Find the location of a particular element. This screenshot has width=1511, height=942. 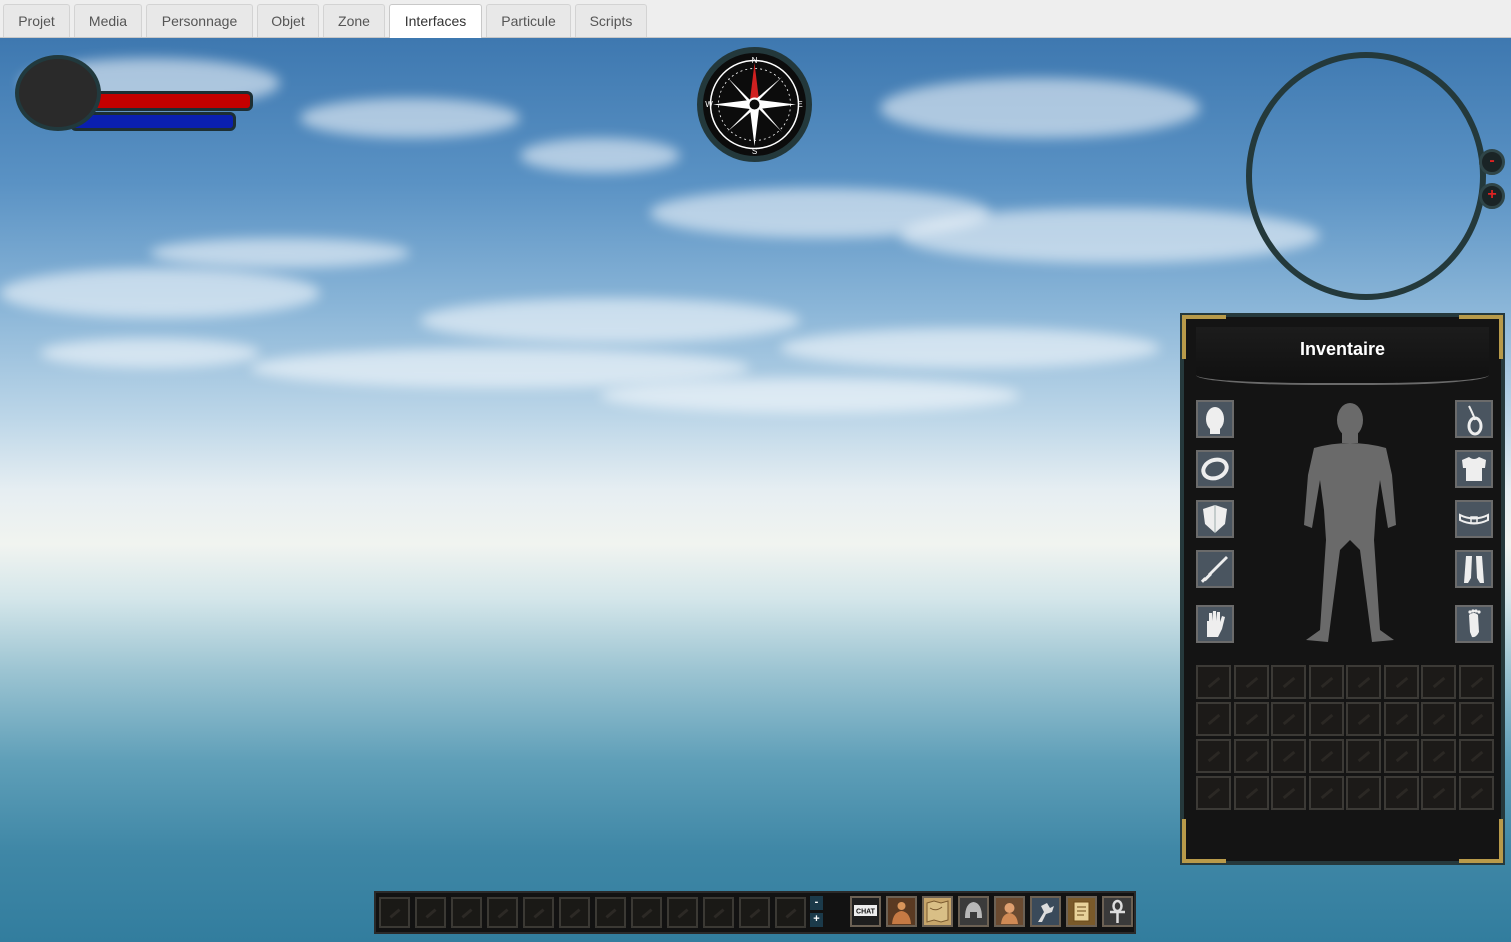

glove-slot-icon is located at coordinates (1216, 624).